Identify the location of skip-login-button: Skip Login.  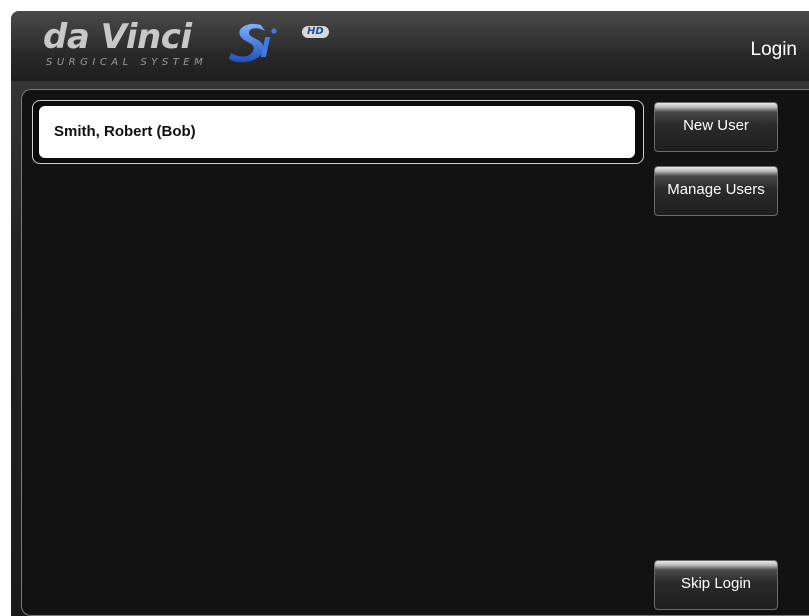
(716, 585).